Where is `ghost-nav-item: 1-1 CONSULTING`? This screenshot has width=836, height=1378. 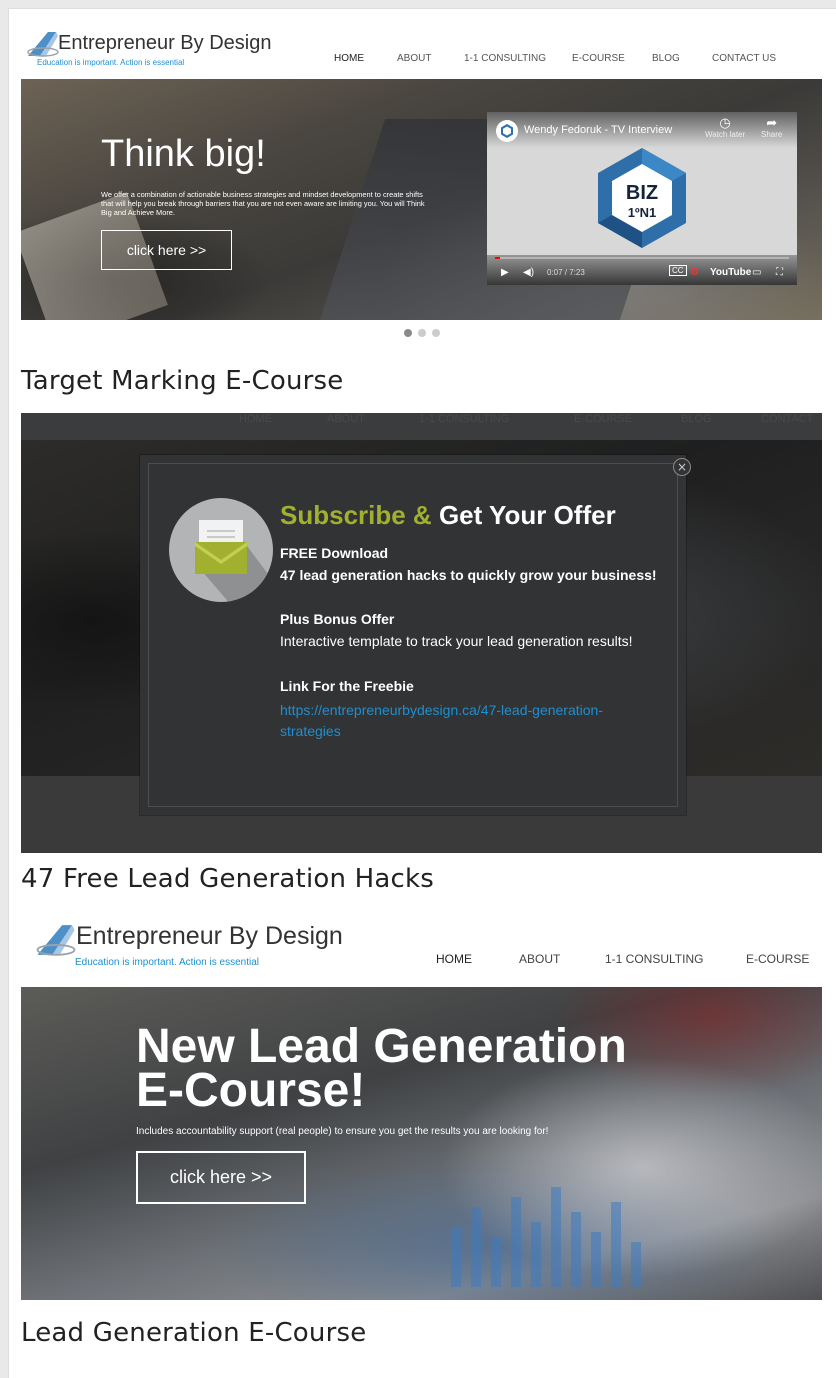 ghost-nav-item: 1-1 CONSULTING is located at coordinates (464, 419).